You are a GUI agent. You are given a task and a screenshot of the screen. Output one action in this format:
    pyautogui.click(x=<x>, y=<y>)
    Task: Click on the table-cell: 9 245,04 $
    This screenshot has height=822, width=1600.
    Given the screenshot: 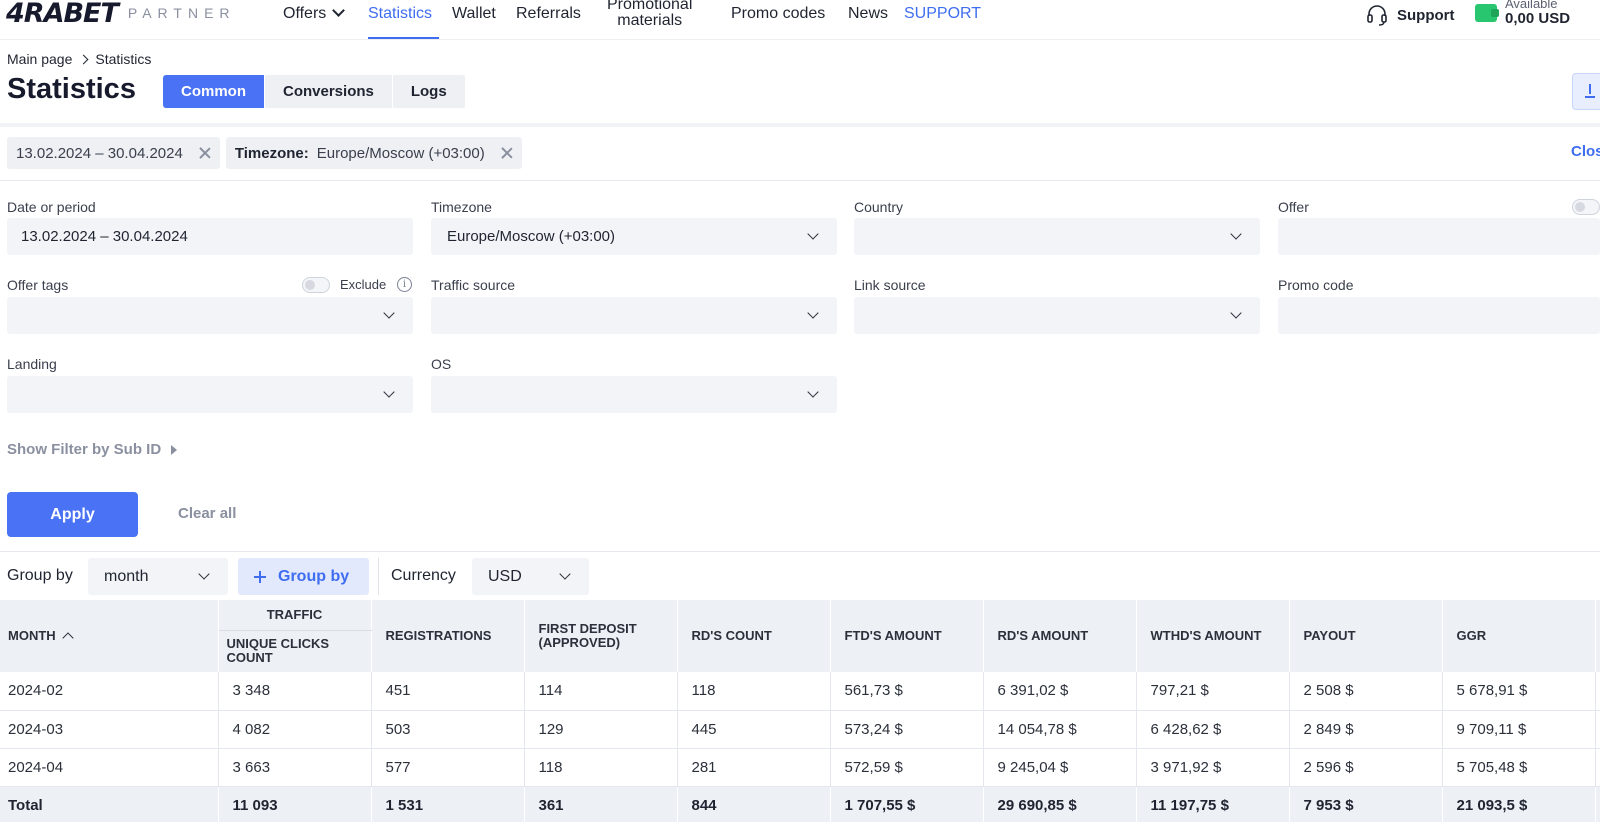 What is the action you would take?
    pyautogui.click(x=1060, y=767)
    